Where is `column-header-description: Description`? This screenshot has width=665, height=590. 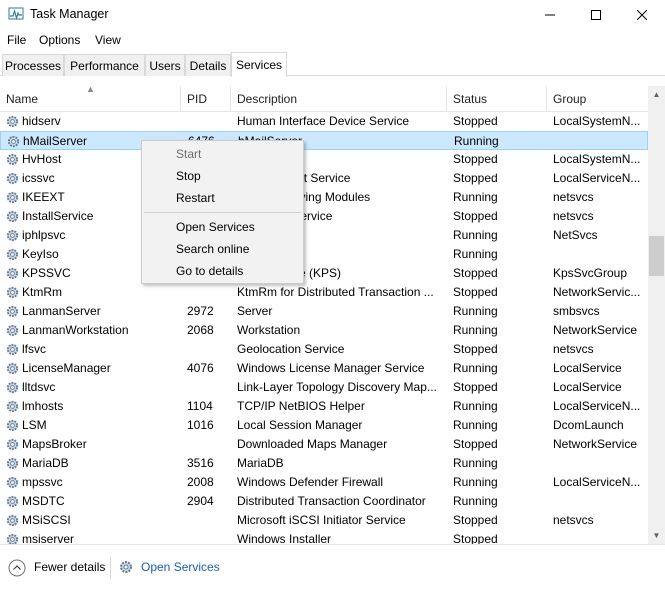 column-header-description: Description is located at coordinates (339, 99).